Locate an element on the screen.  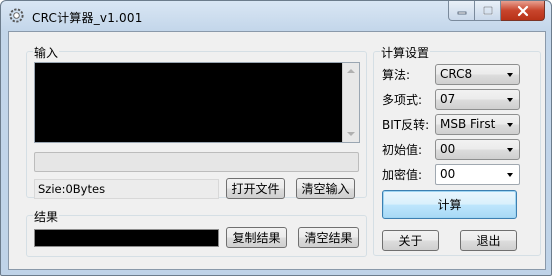
close-button is located at coordinates (523, 11).